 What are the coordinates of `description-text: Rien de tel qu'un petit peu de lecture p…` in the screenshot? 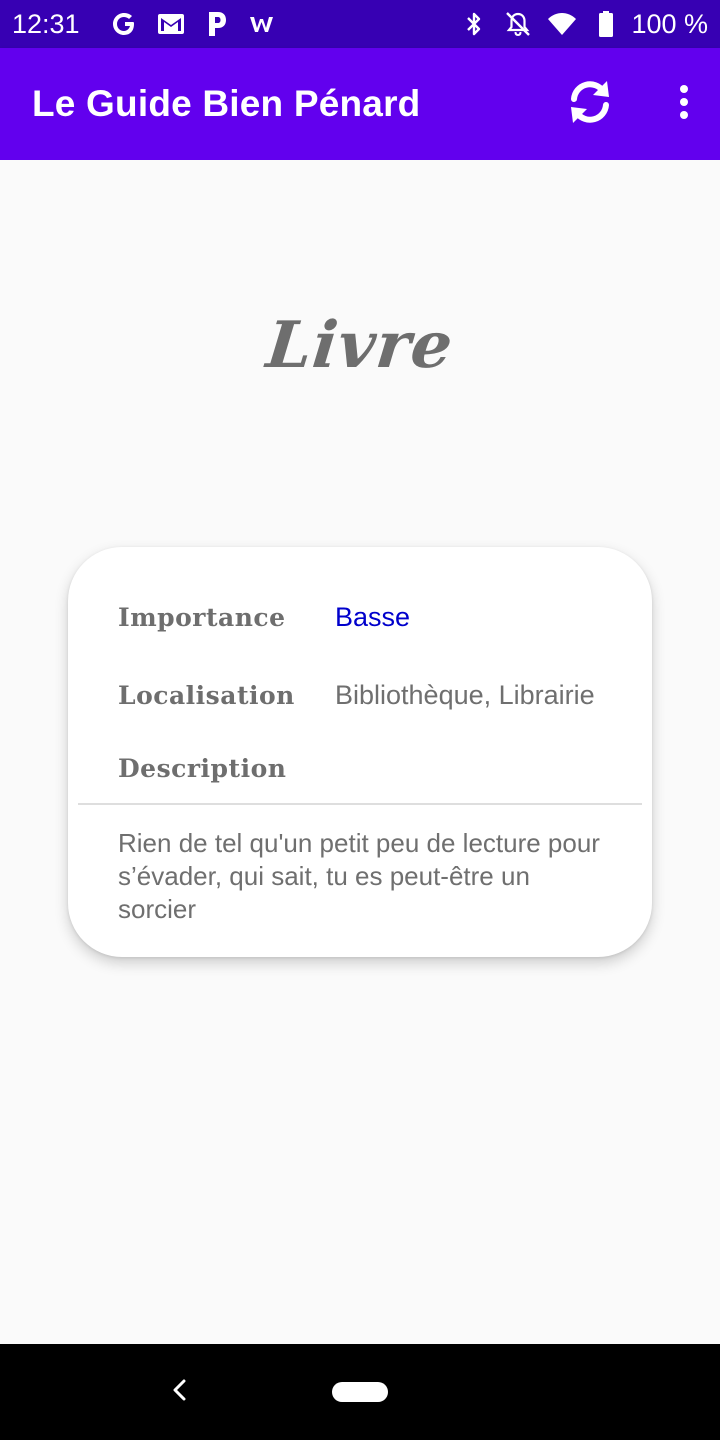 It's located at (359, 876).